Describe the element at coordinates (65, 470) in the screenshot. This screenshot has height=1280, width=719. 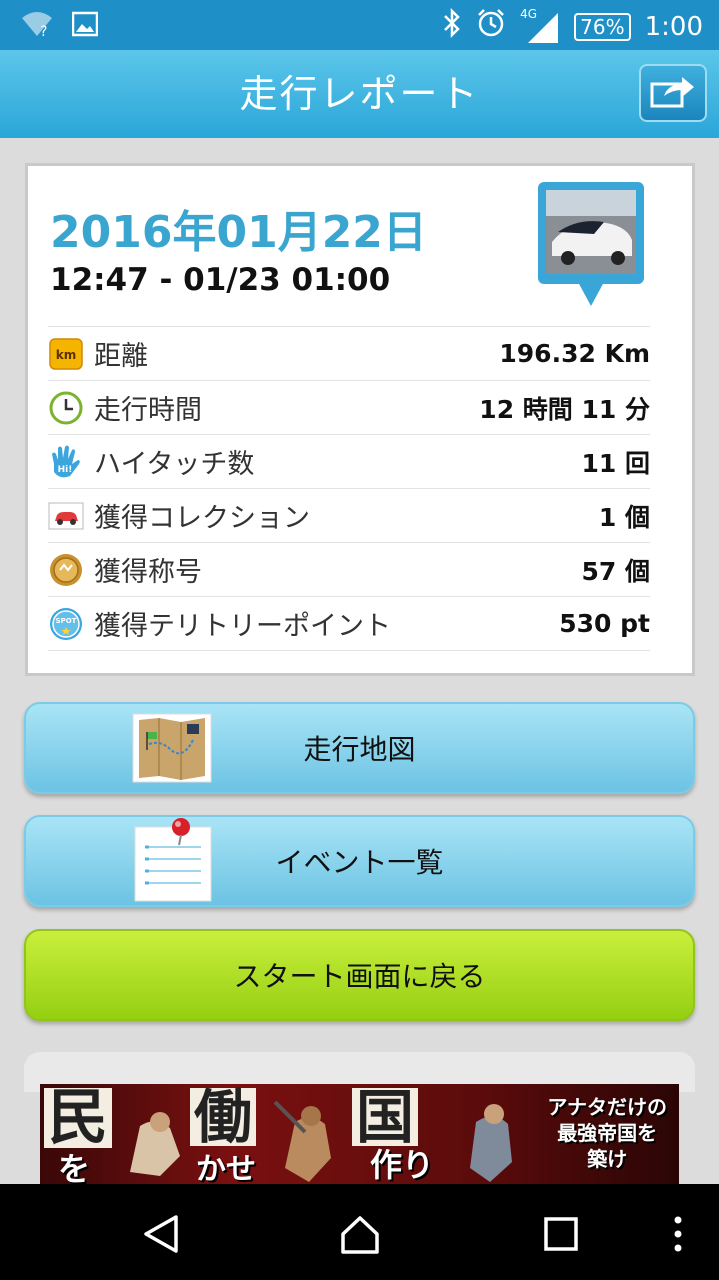
I see `svg-text: Hi!` at that location.